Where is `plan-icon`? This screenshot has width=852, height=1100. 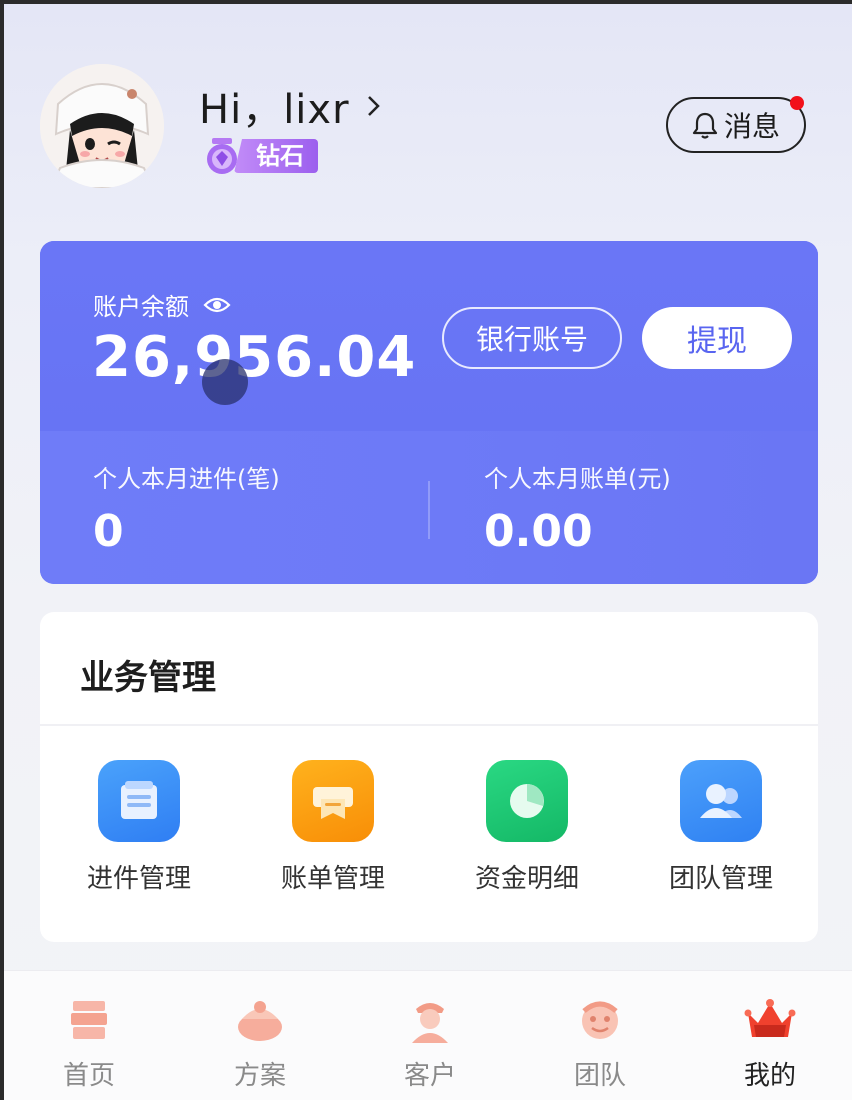
plan-icon is located at coordinates (260, 1021).